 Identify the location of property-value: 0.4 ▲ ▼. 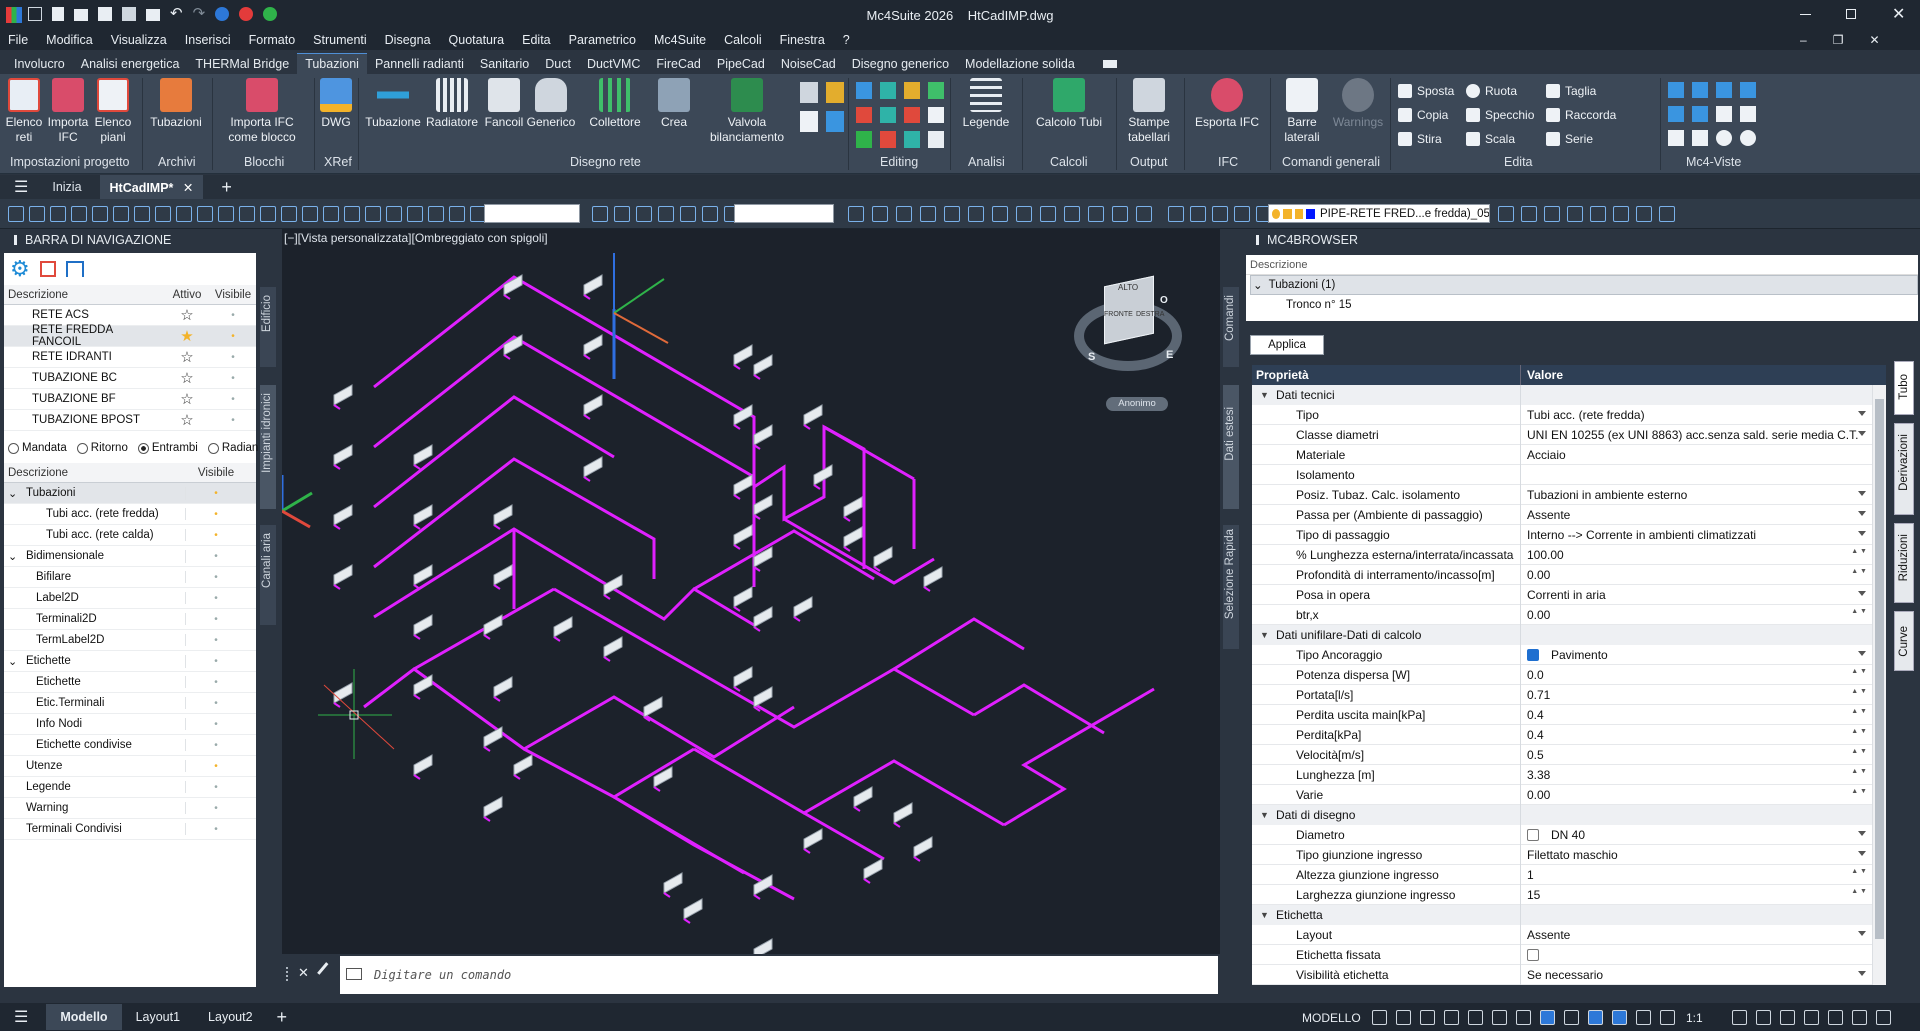
(1696, 715).